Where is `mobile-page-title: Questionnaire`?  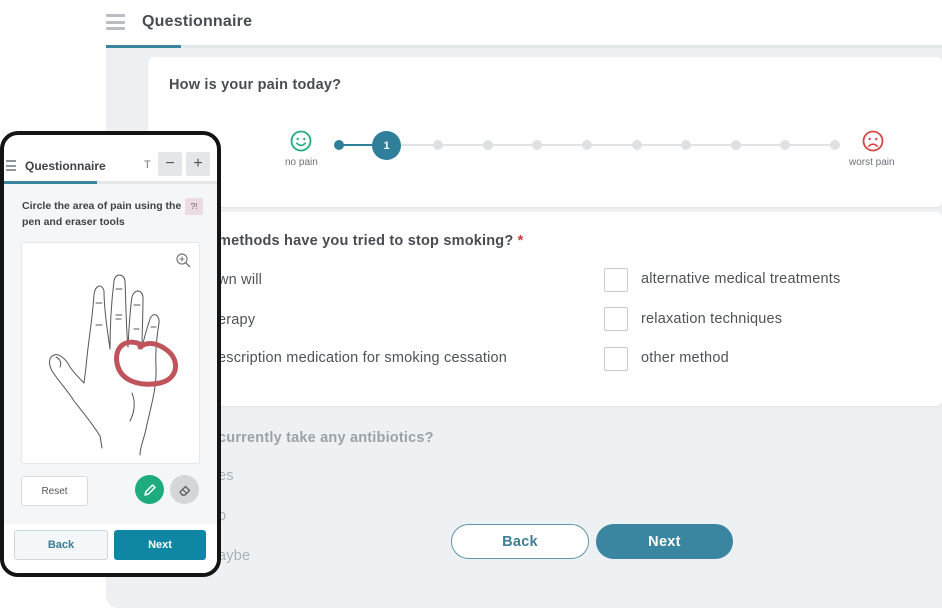 mobile-page-title: Questionnaire is located at coordinates (65, 166).